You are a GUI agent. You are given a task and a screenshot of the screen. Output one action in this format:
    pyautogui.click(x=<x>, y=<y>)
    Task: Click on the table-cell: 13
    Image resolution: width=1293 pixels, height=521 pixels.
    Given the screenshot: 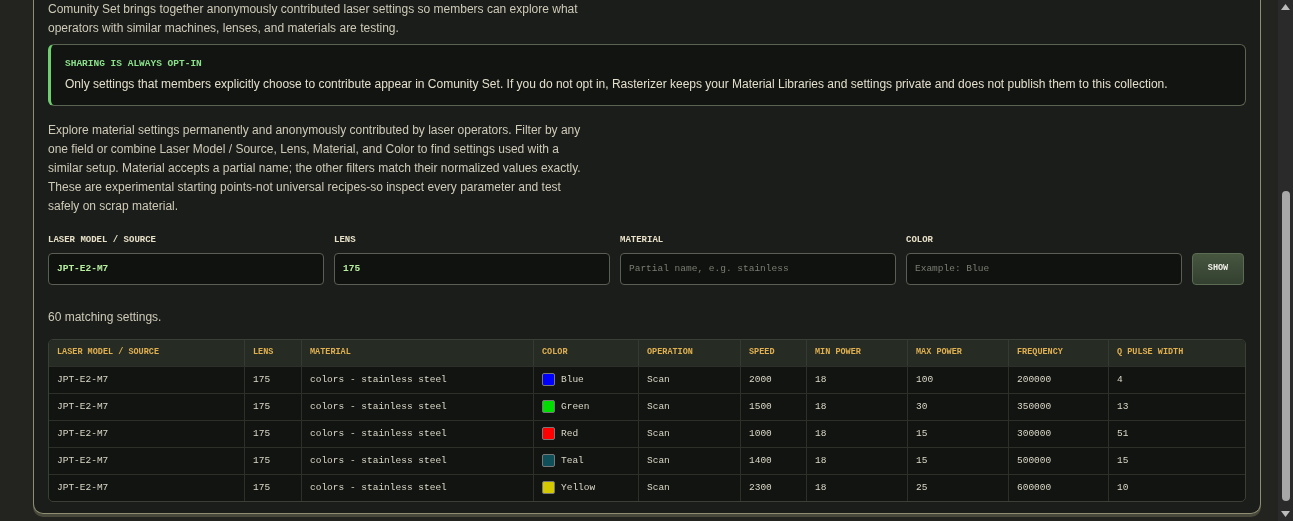 What is the action you would take?
    pyautogui.click(x=1123, y=406)
    